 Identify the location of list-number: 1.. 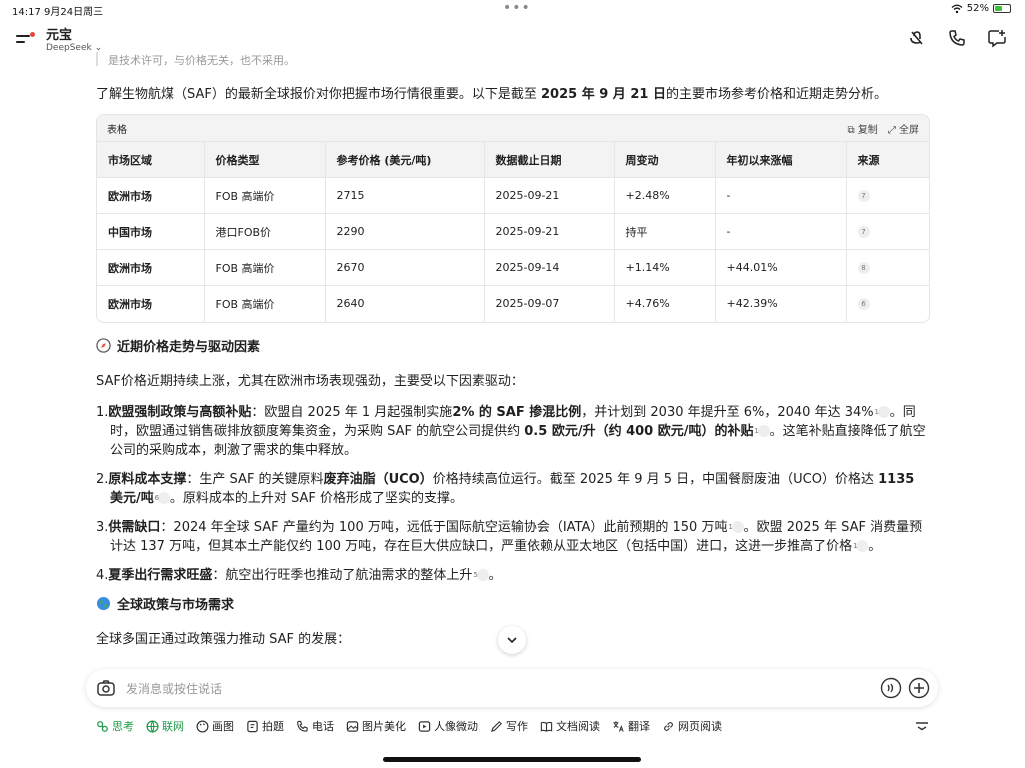
(102, 412).